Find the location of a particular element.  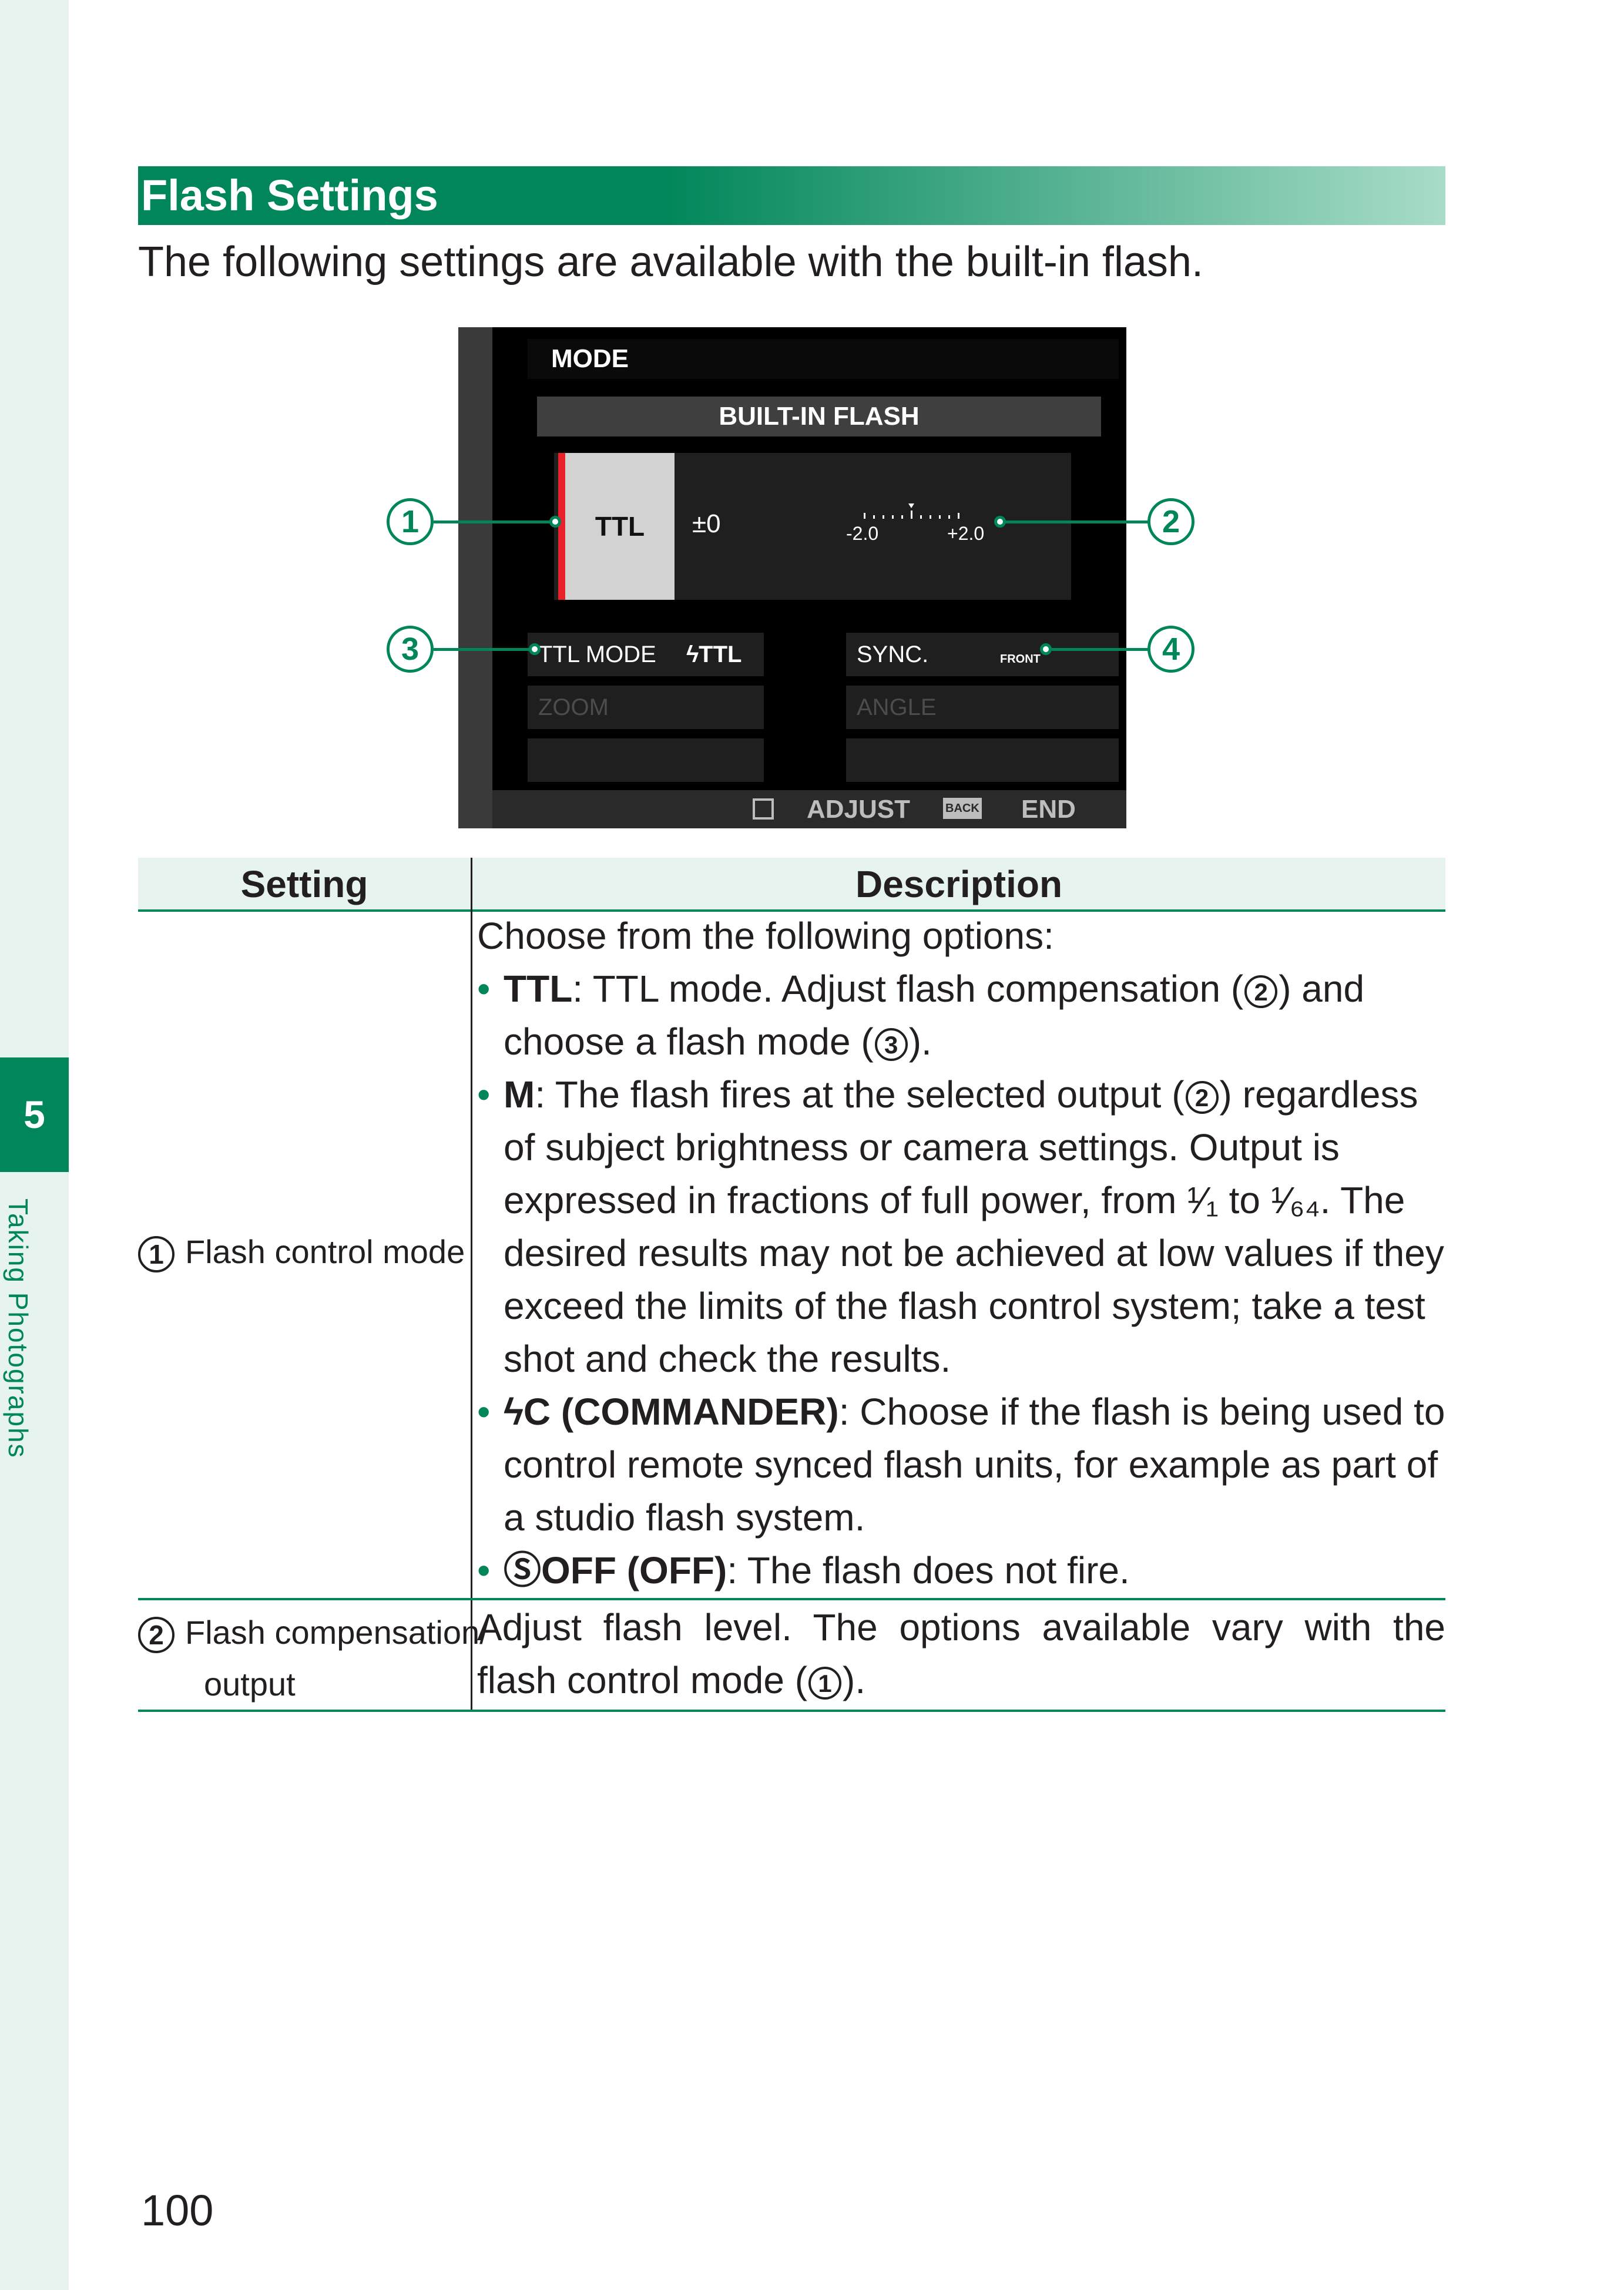

callout-4-leader is located at coordinates (1100, 649).